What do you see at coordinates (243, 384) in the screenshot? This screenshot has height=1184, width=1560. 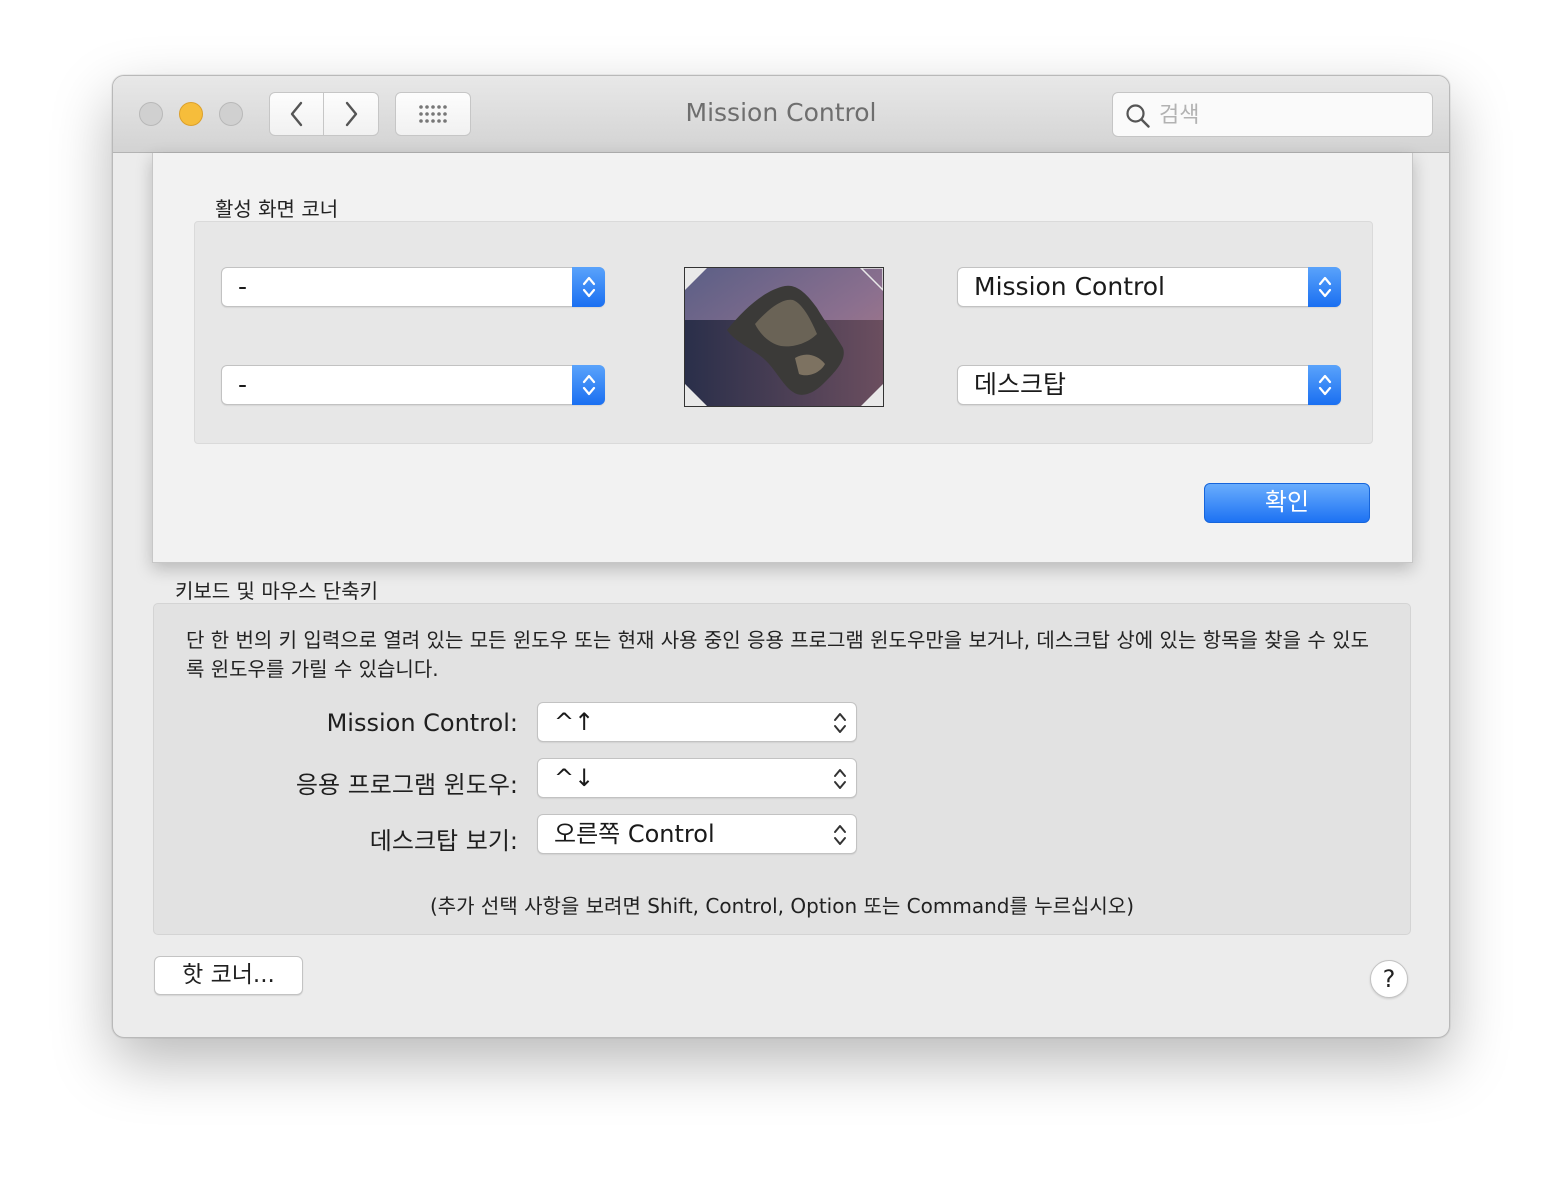 I see `bottom-left-corner-value: -` at bounding box center [243, 384].